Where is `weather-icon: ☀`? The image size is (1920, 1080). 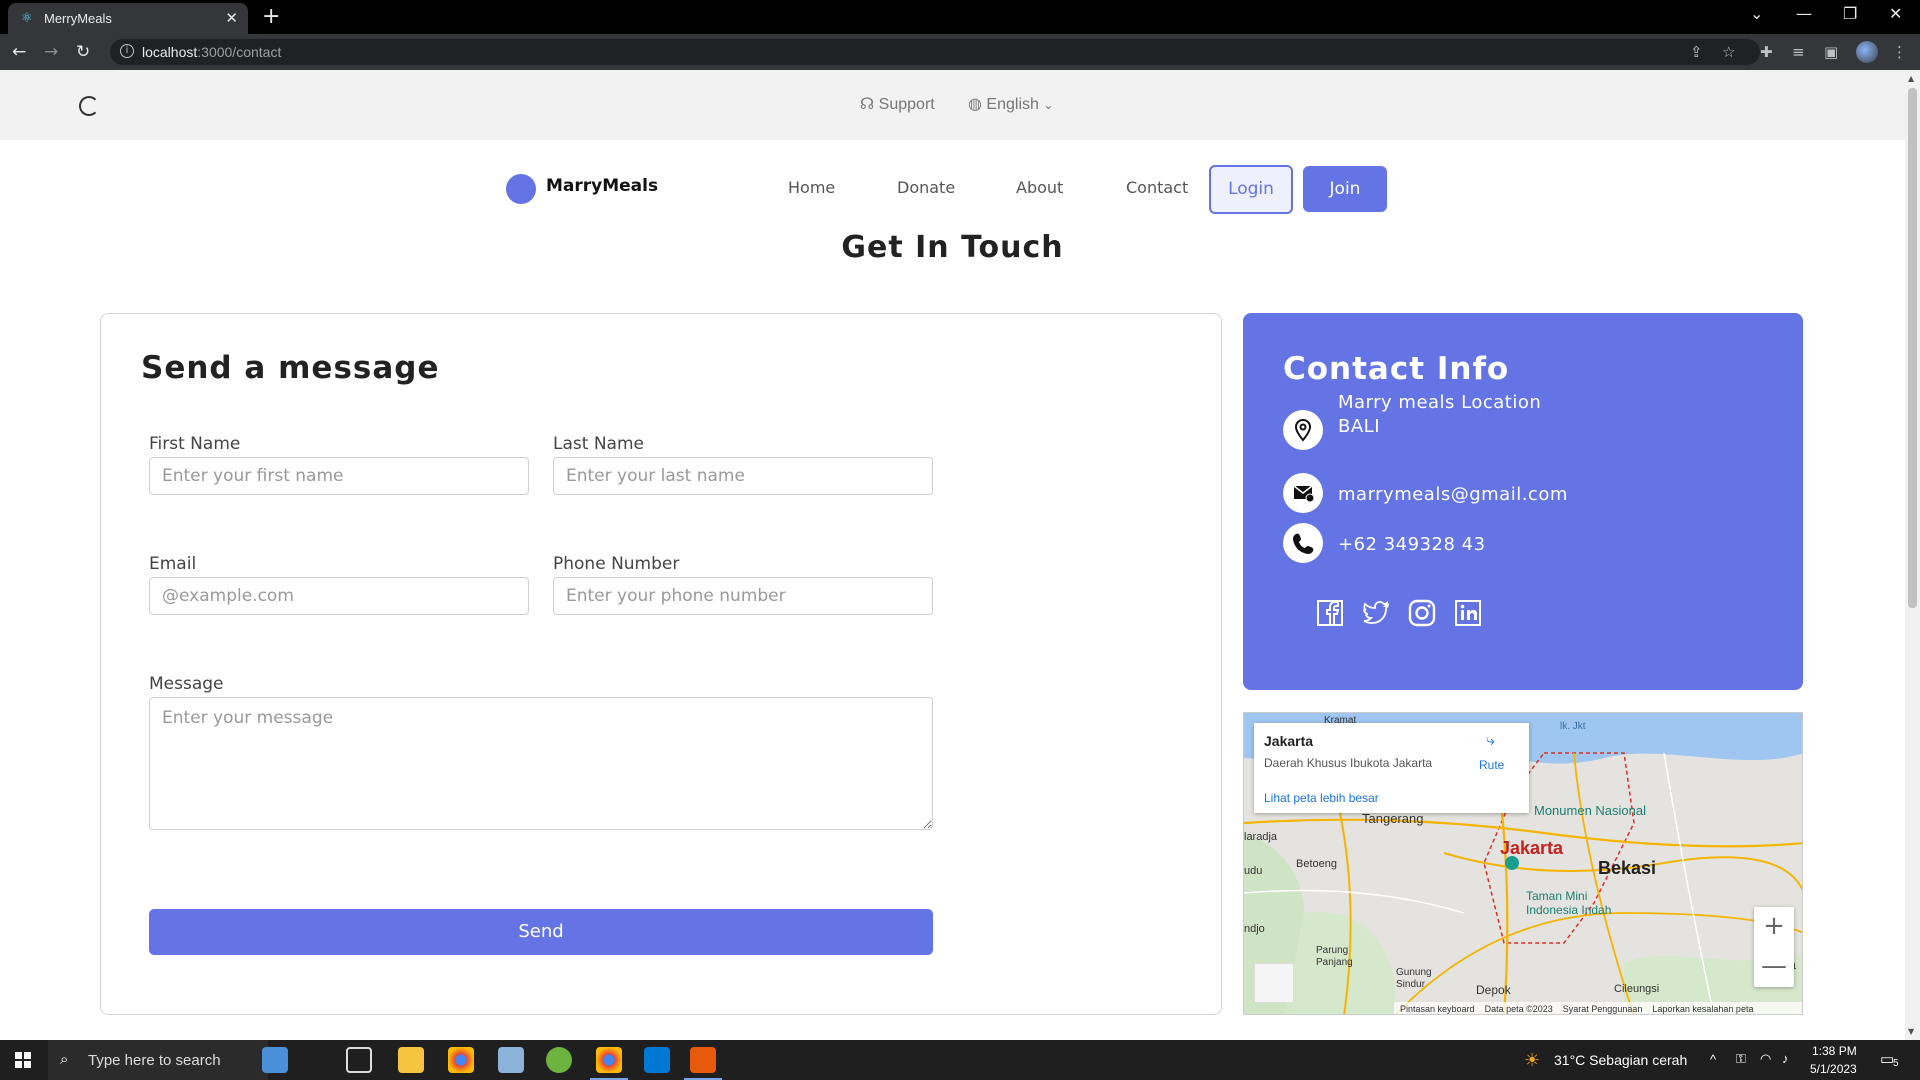
weather-icon: ☀ is located at coordinates (1532, 1060).